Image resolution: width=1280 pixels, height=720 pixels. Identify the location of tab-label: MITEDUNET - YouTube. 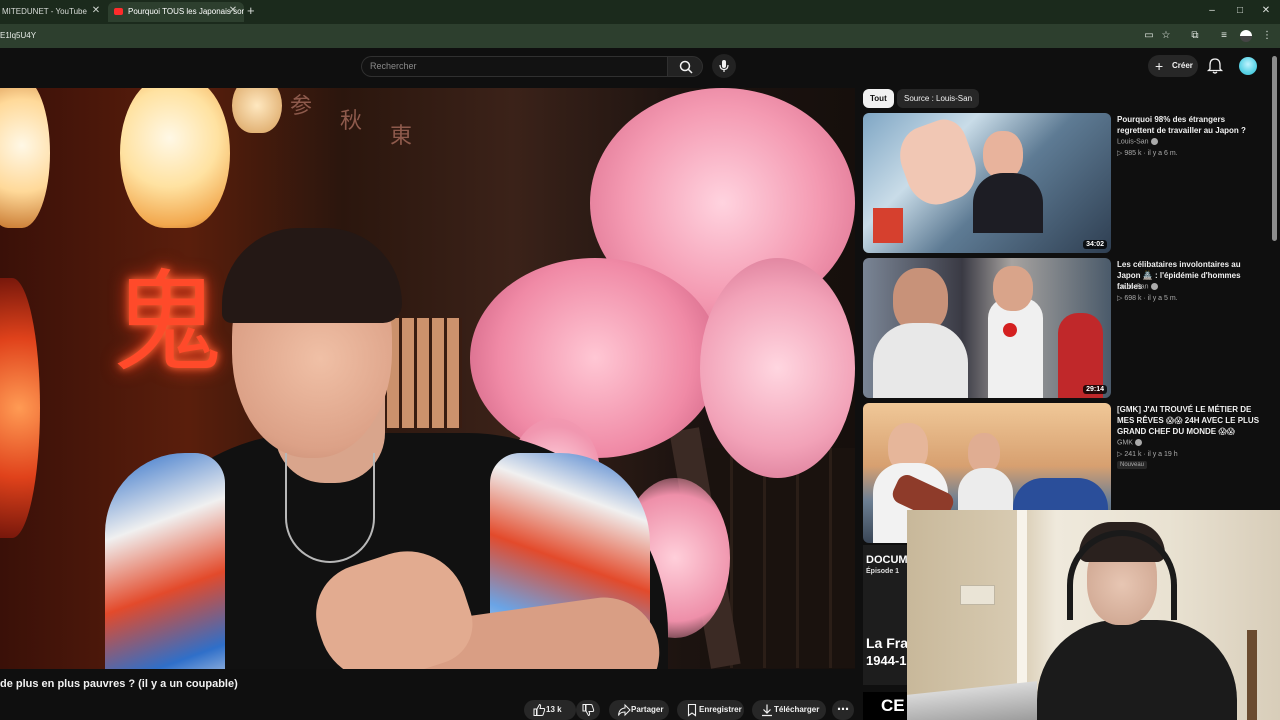
(44, 11).